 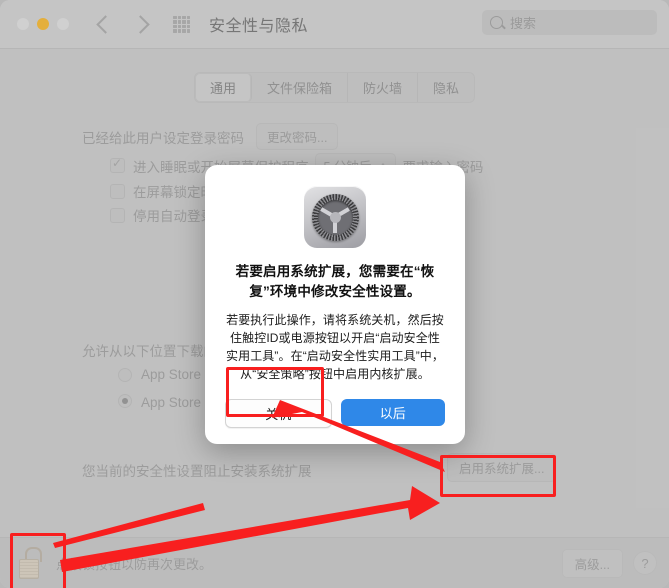 I want to click on shutdown-button: 关机, so click(x=278, y=414).